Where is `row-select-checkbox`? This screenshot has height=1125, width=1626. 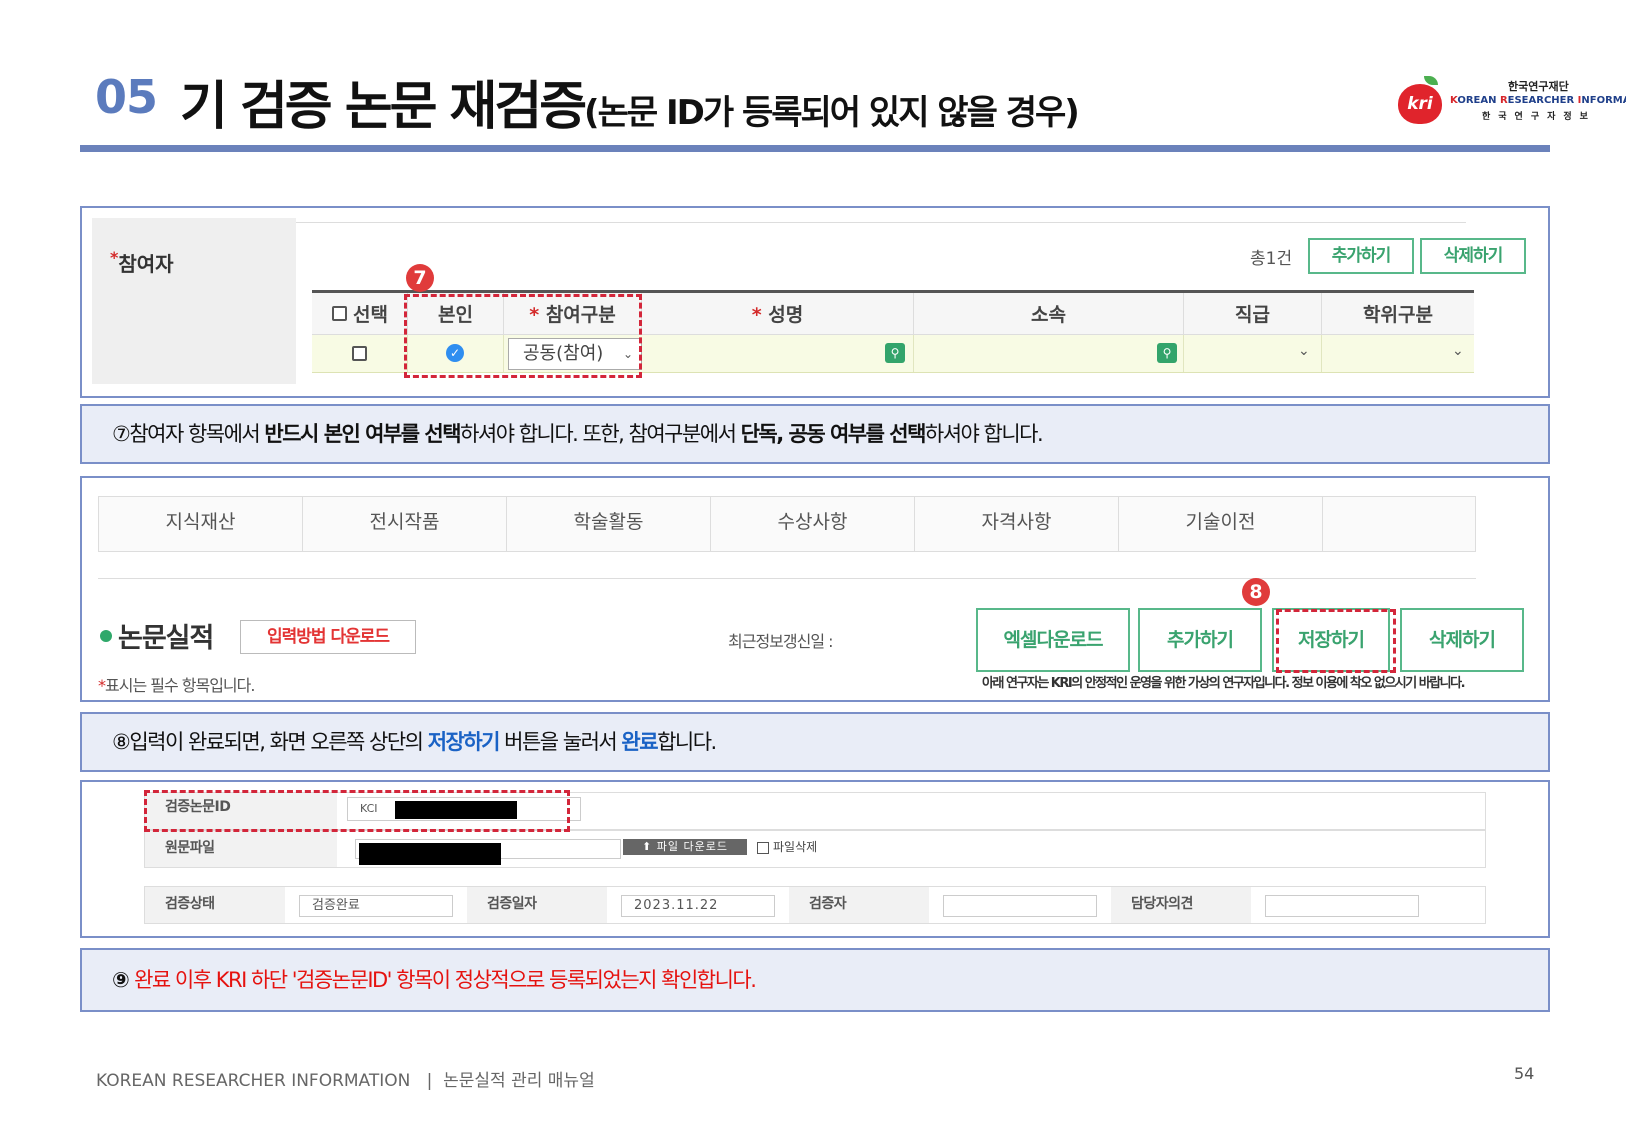 row-select-checkbox is located at coordinates (359, 353).